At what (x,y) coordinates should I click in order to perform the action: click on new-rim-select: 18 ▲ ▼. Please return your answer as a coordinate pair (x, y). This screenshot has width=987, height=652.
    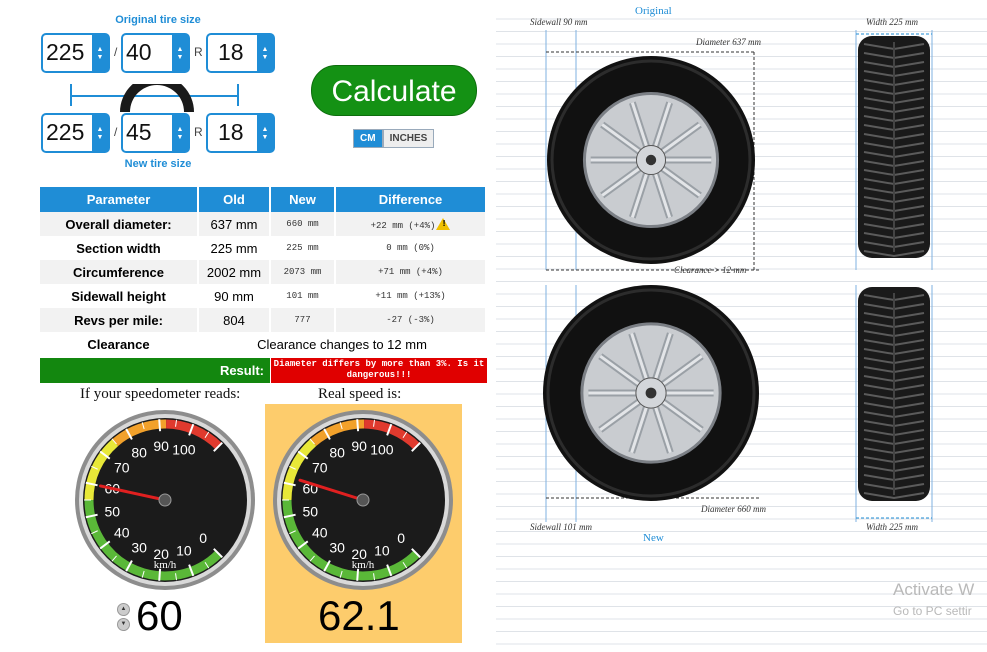
    Looking at the image, I should click on (240, 133).